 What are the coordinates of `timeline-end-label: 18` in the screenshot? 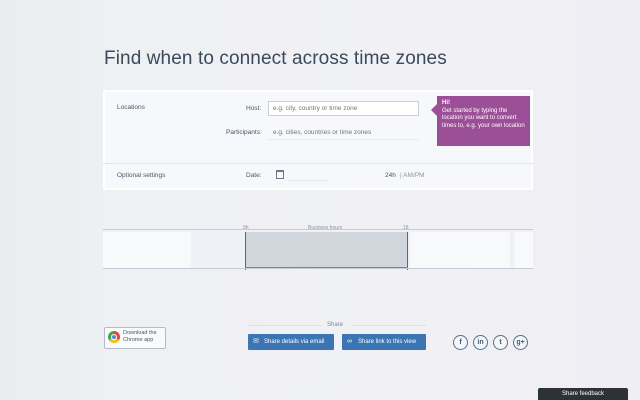 It's located at (406, 228).